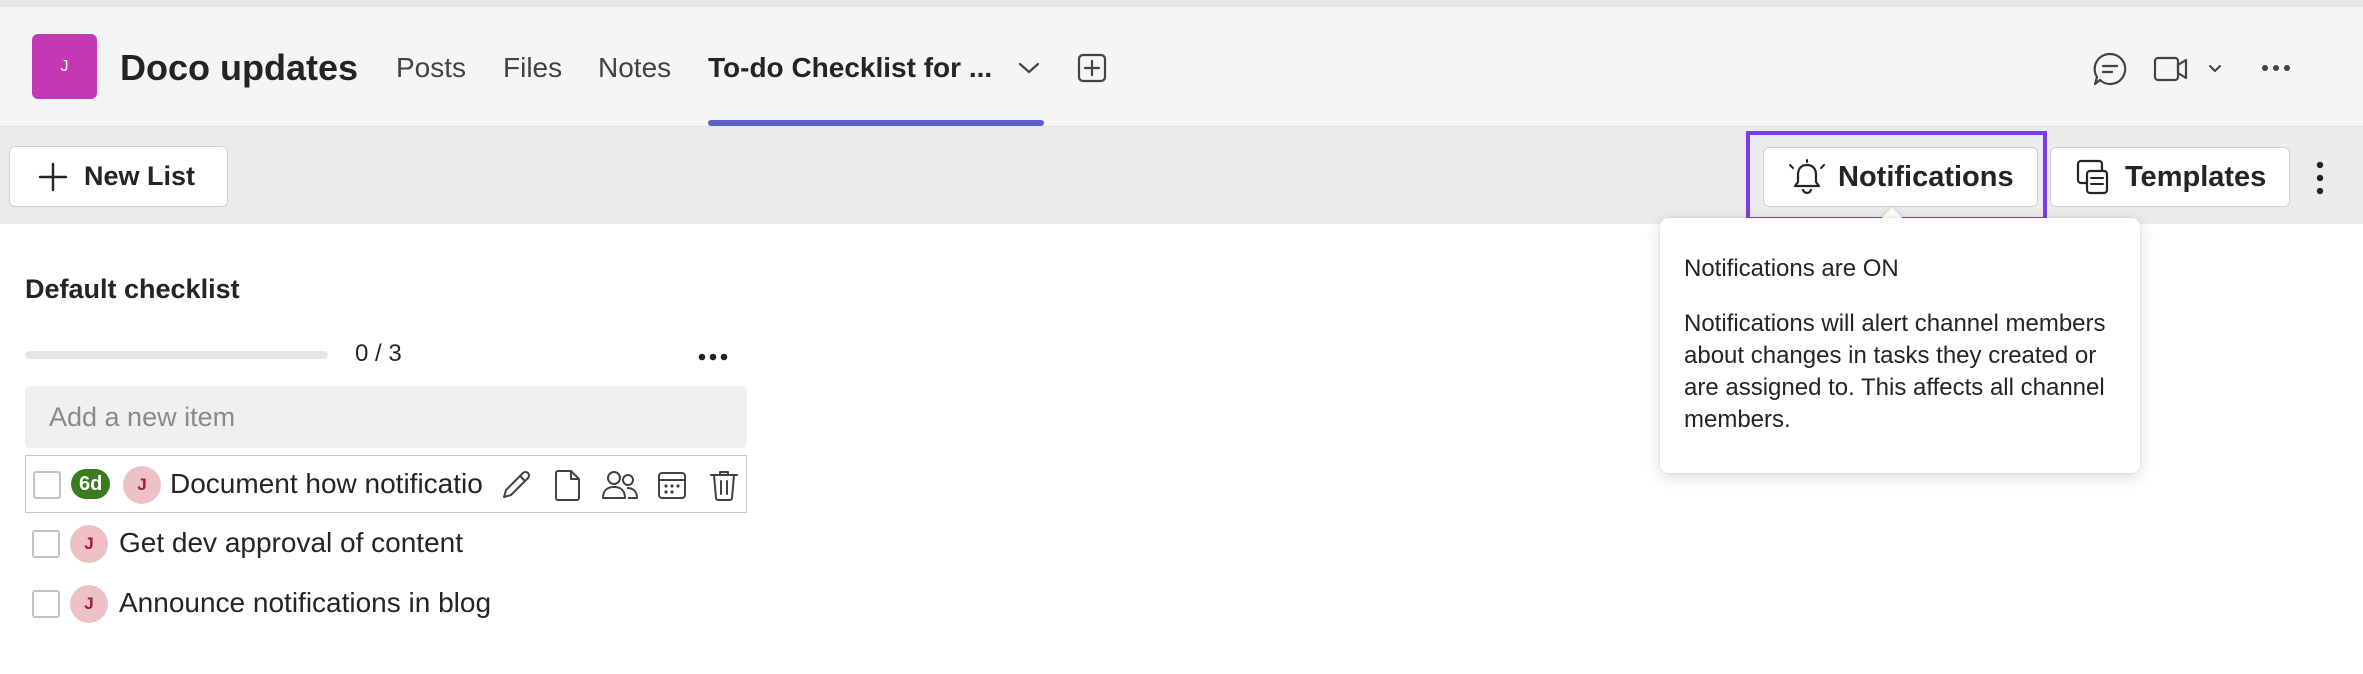  What do you see at coordinates (140, 176) in the screenshot?
I see `new-list-label: New List` at bounding box center [140, 176].